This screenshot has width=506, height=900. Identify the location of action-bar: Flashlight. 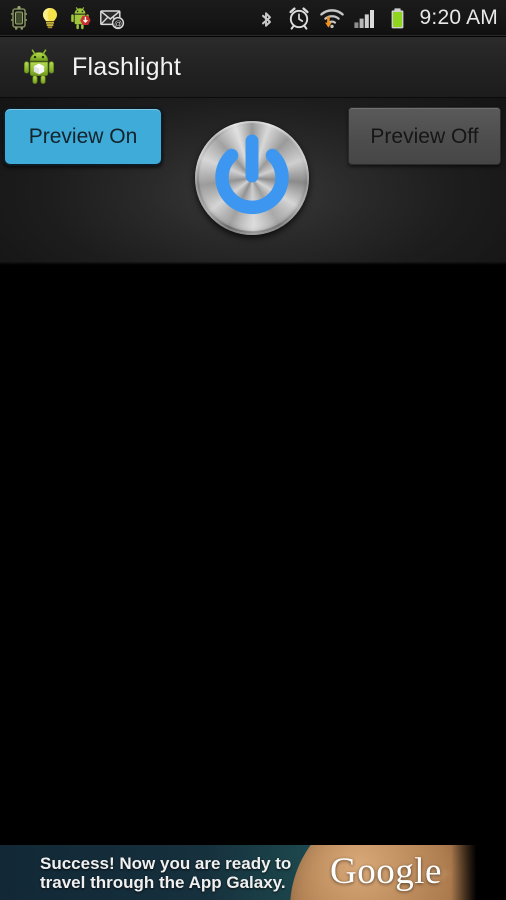
(253, 67).